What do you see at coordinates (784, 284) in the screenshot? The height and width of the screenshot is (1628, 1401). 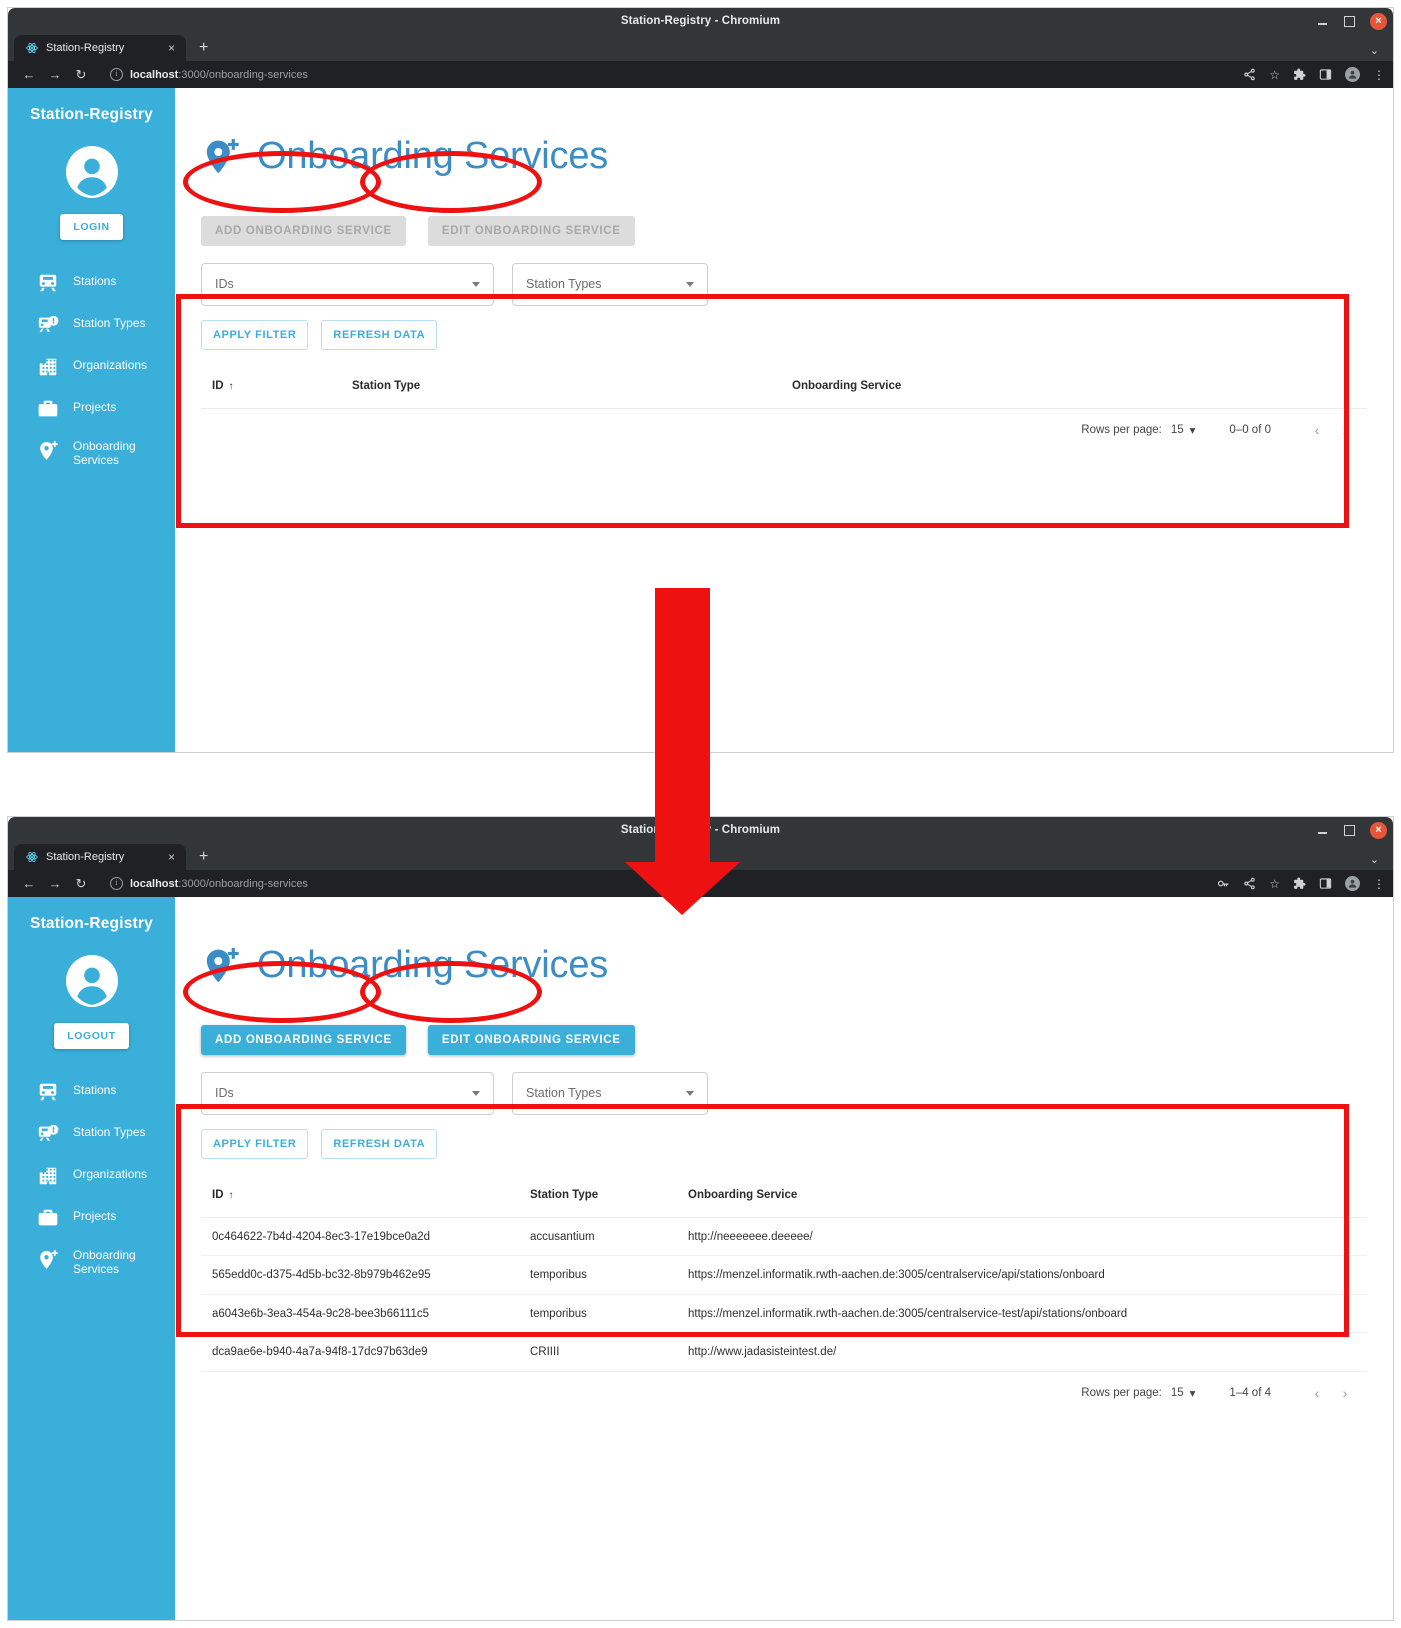 I see `filter-row-top: IDs Station Types` at bounding box center [784, 284].